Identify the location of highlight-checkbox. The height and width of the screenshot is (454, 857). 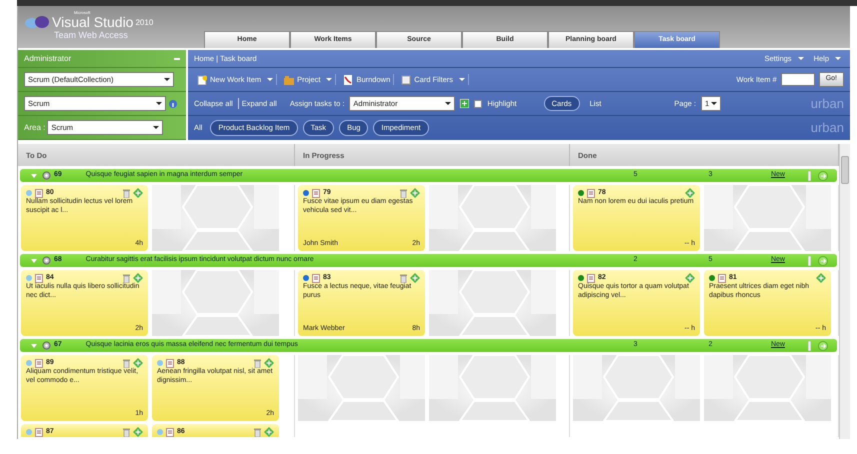
(478, 104).